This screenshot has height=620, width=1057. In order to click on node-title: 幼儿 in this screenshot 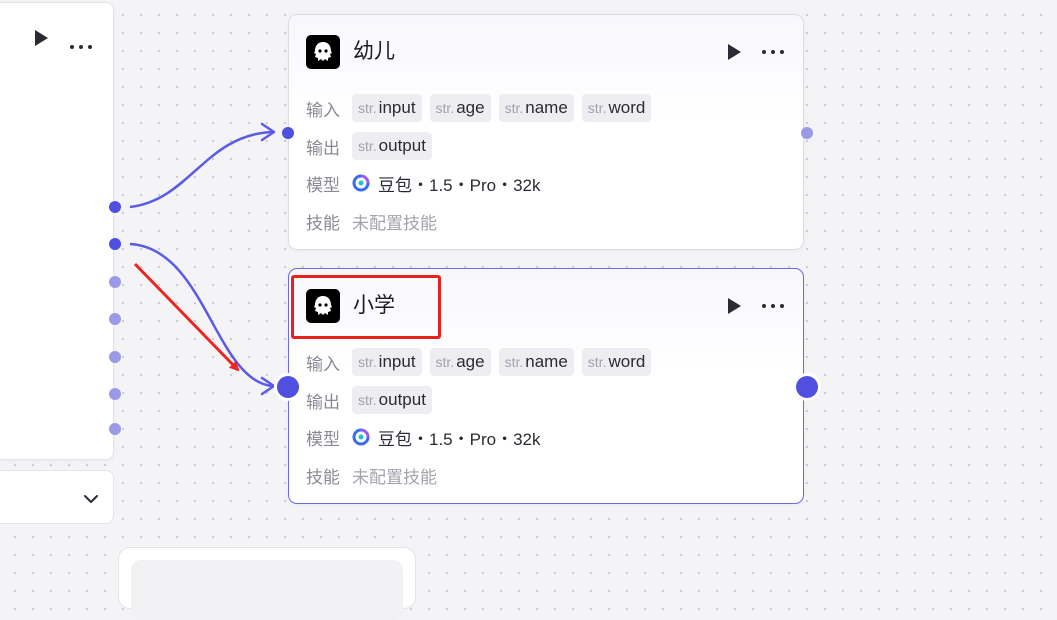, I will do `click(374, 52)`.